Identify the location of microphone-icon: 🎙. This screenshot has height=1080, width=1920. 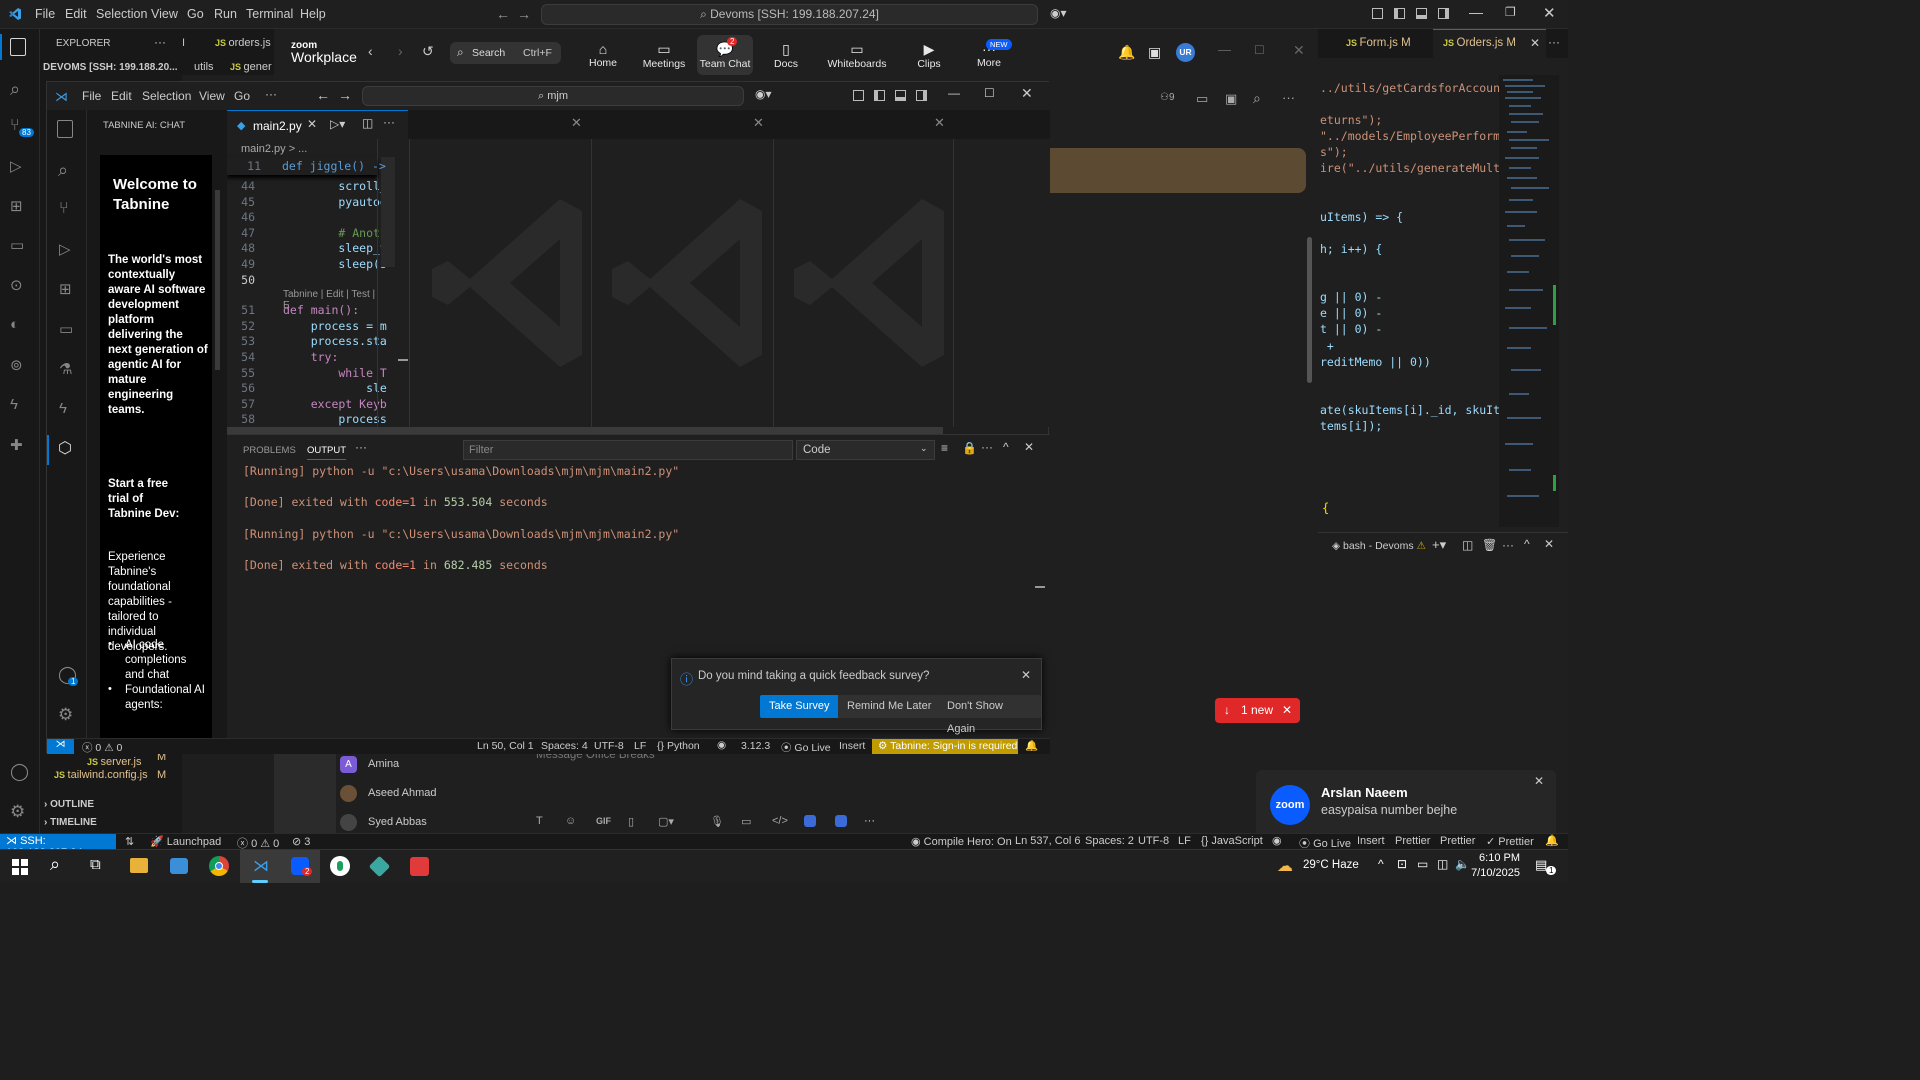
(717, 821).